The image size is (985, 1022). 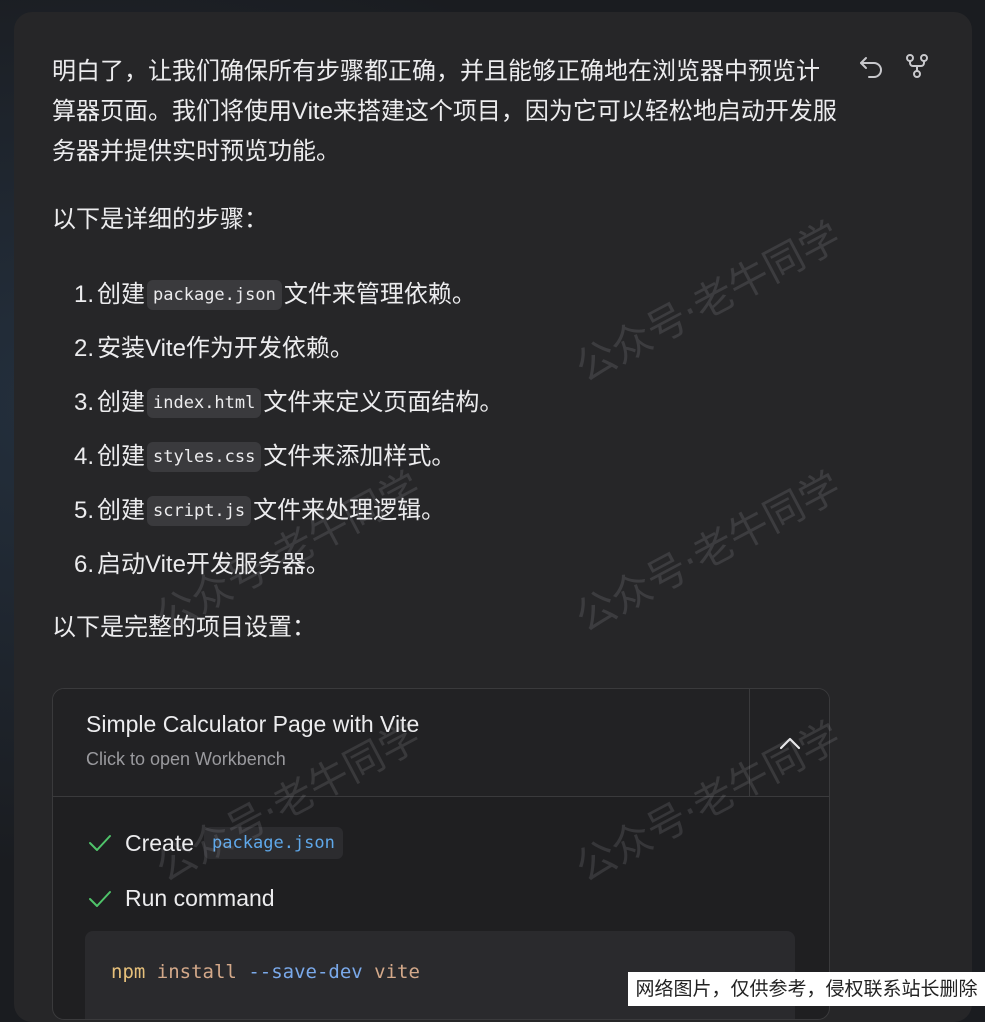 I want to click on list-item: 2. 安装Vite作为开发依赖。, so click(x=288, y=349).